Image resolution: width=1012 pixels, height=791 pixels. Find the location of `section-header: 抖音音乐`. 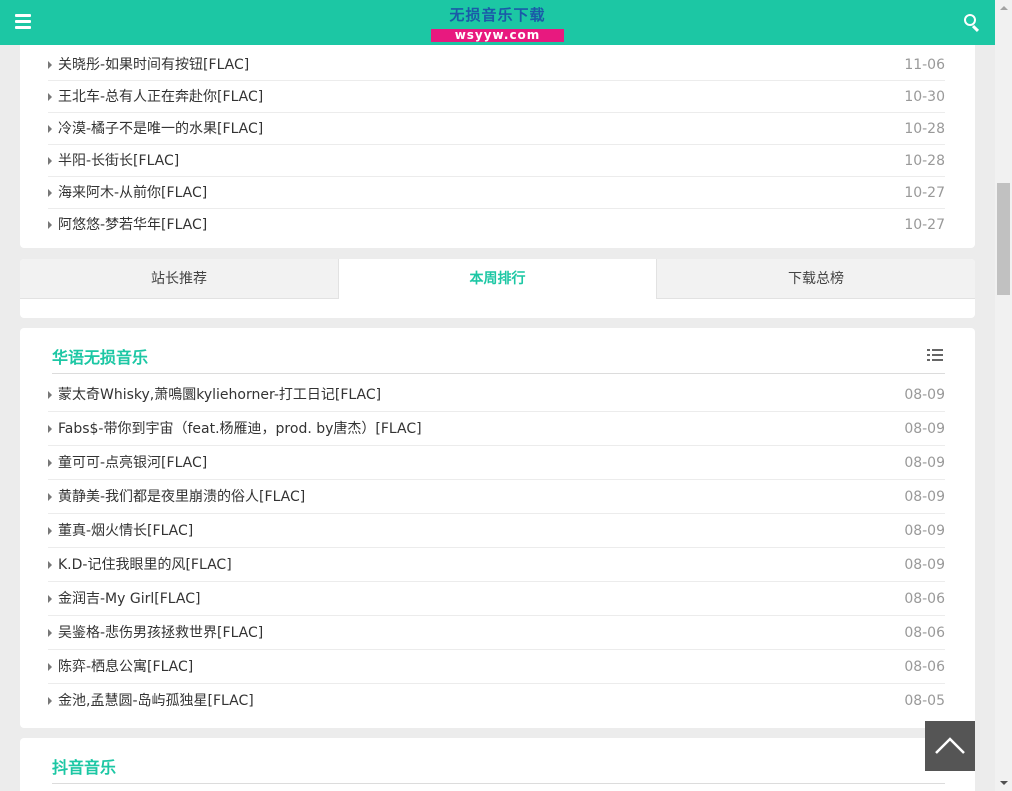

section-header: 抖音音乐 is located at coordinates (498, 761).